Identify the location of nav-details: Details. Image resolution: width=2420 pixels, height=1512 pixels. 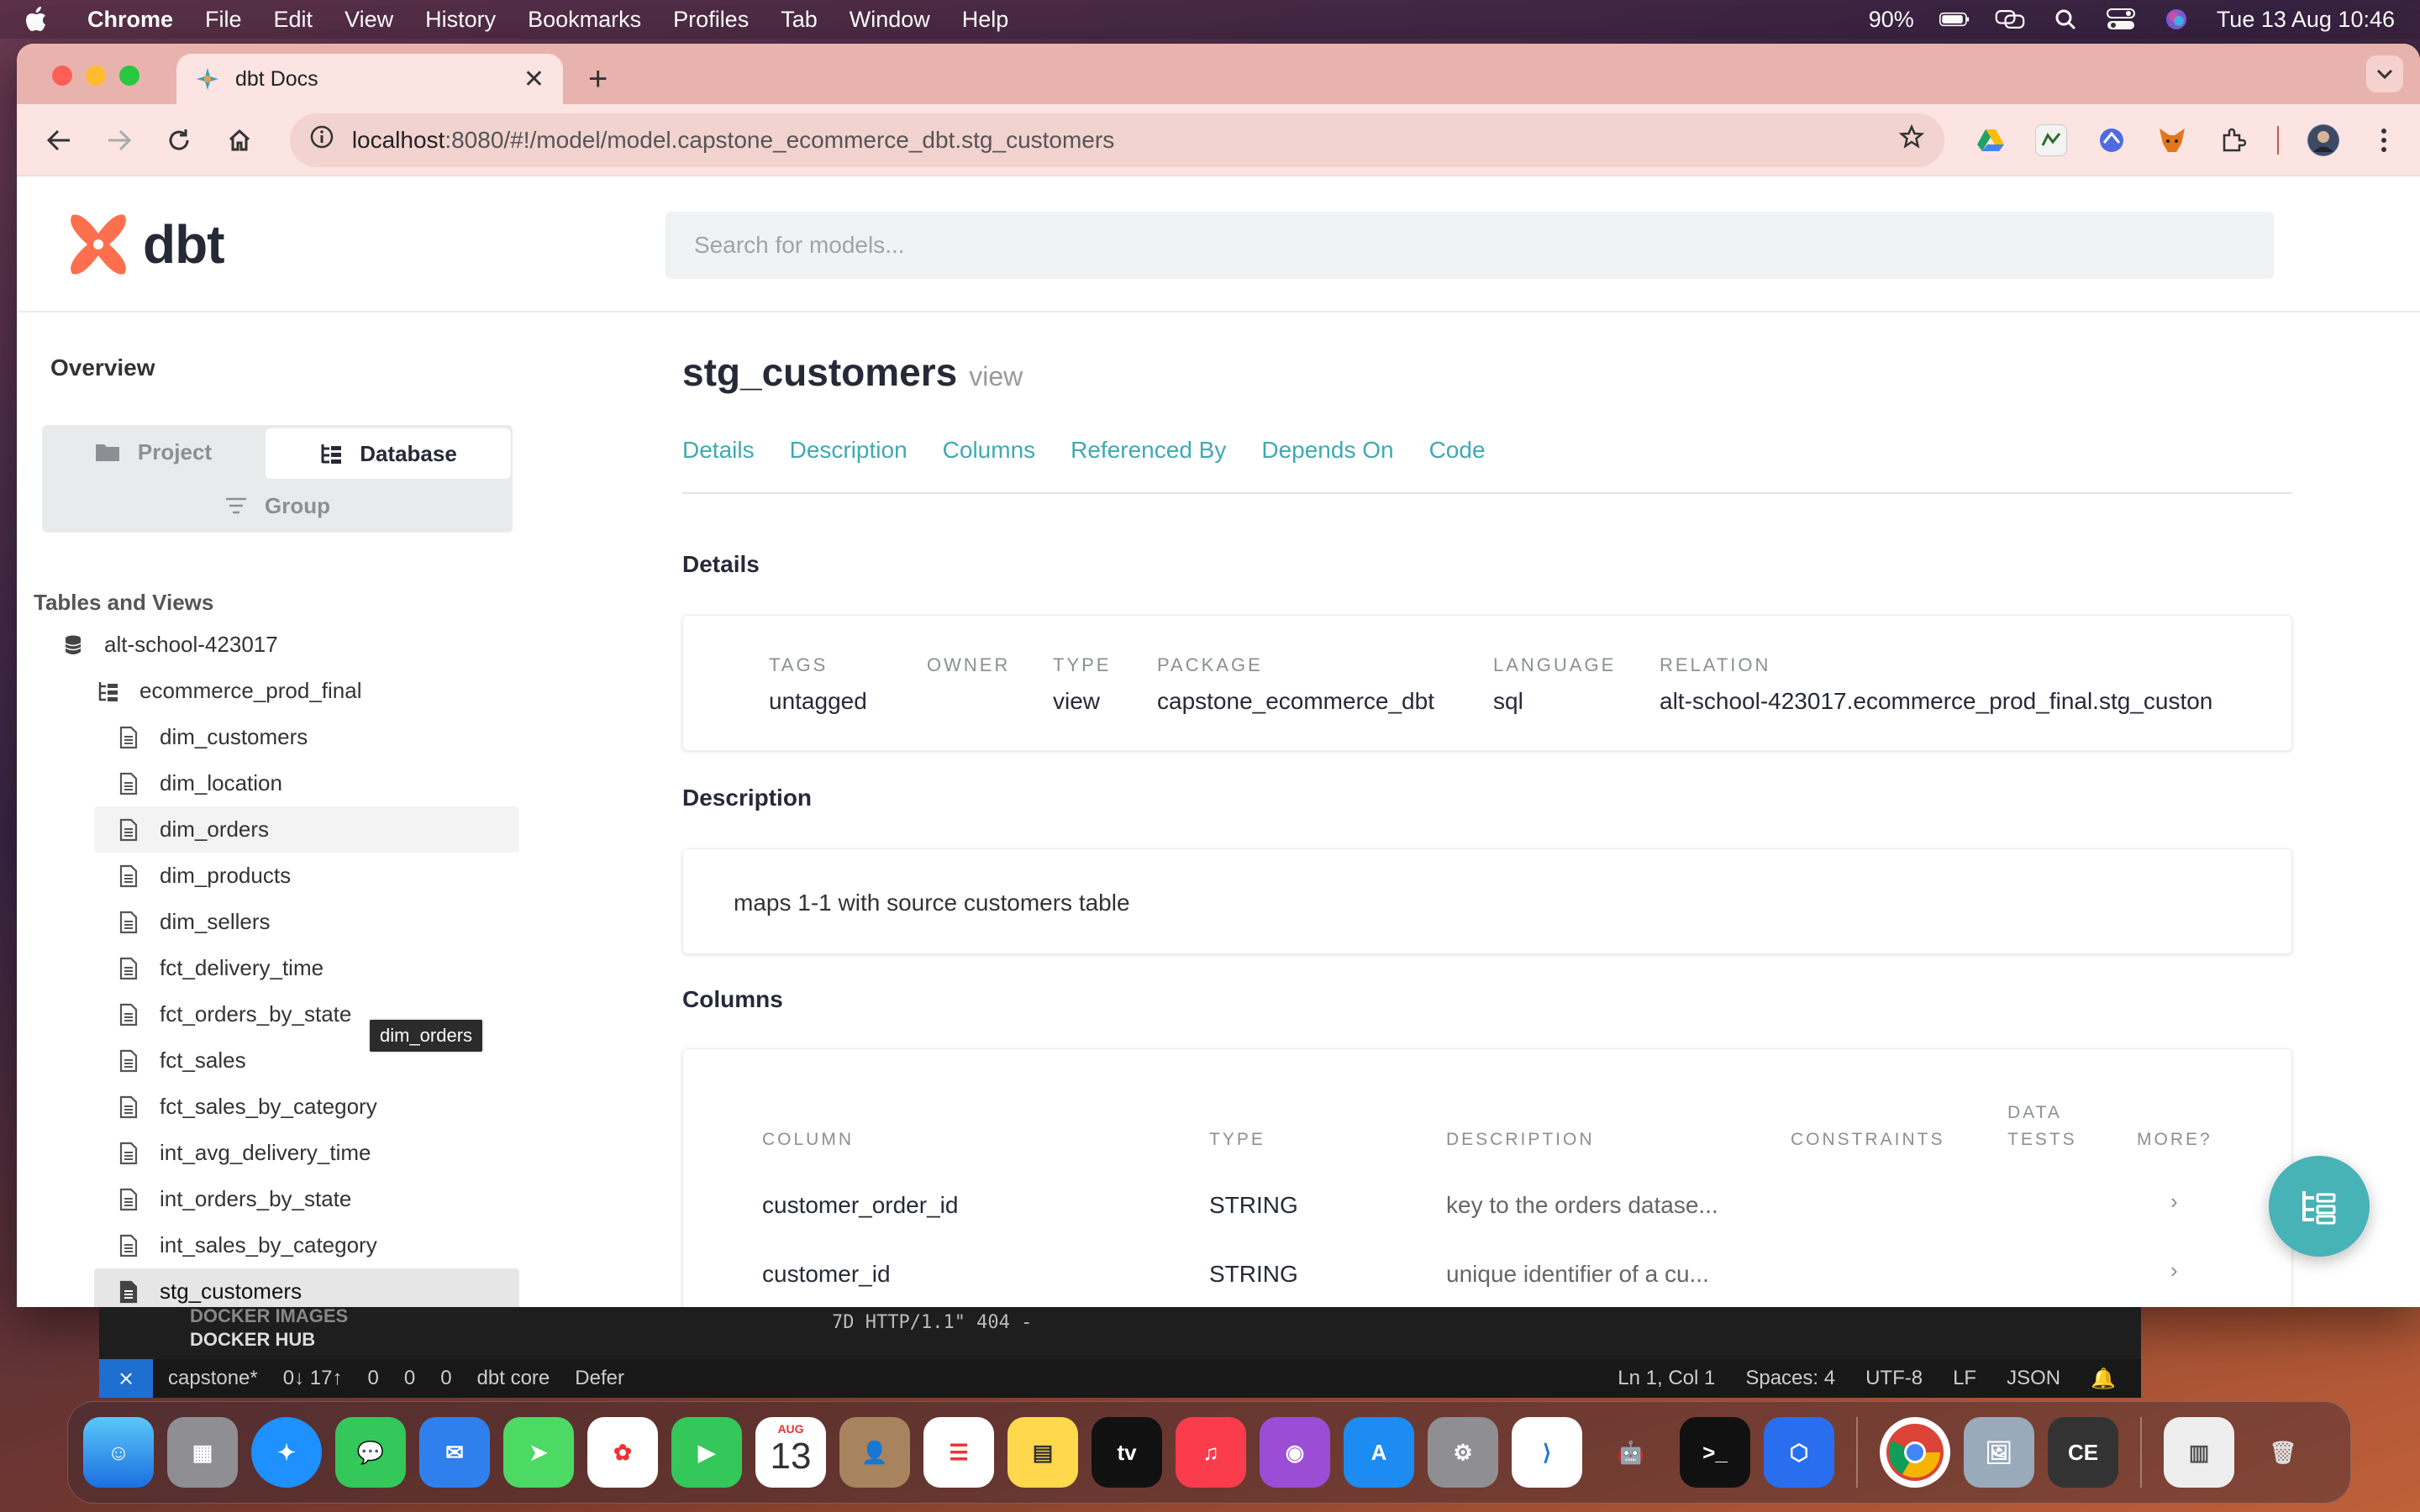
(719, 450).